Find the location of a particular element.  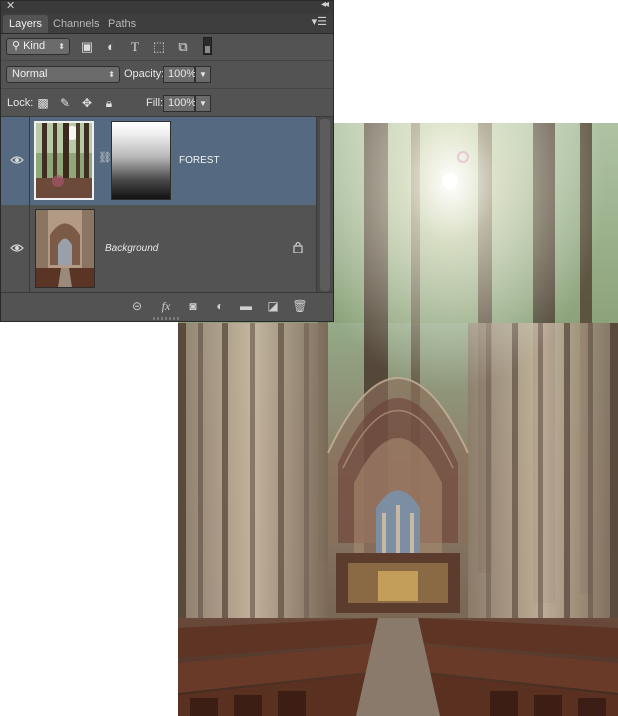

blend-mode-value: Normal is located at coordinates (30, 74).